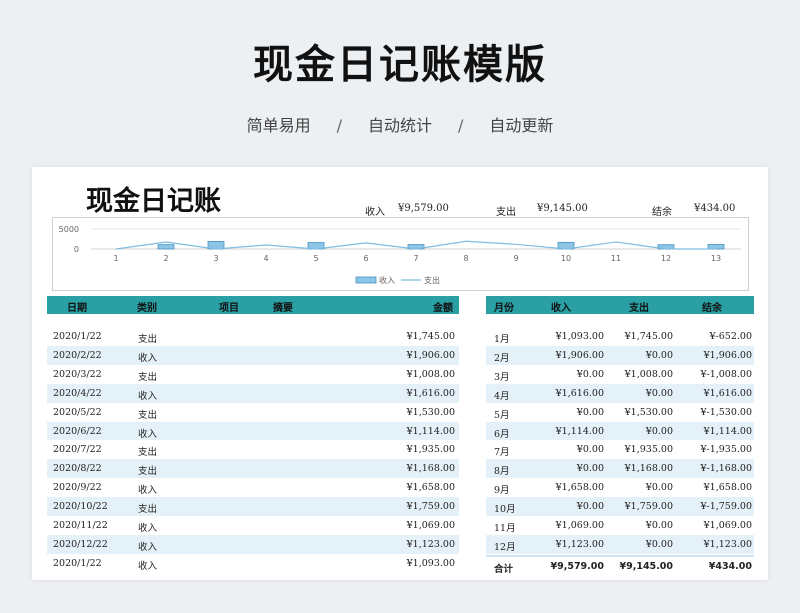 Image resolution: width=800 pixels, height=613 pixels. I want to click on row-expense: ¥1,008.00, so click(648, 374).